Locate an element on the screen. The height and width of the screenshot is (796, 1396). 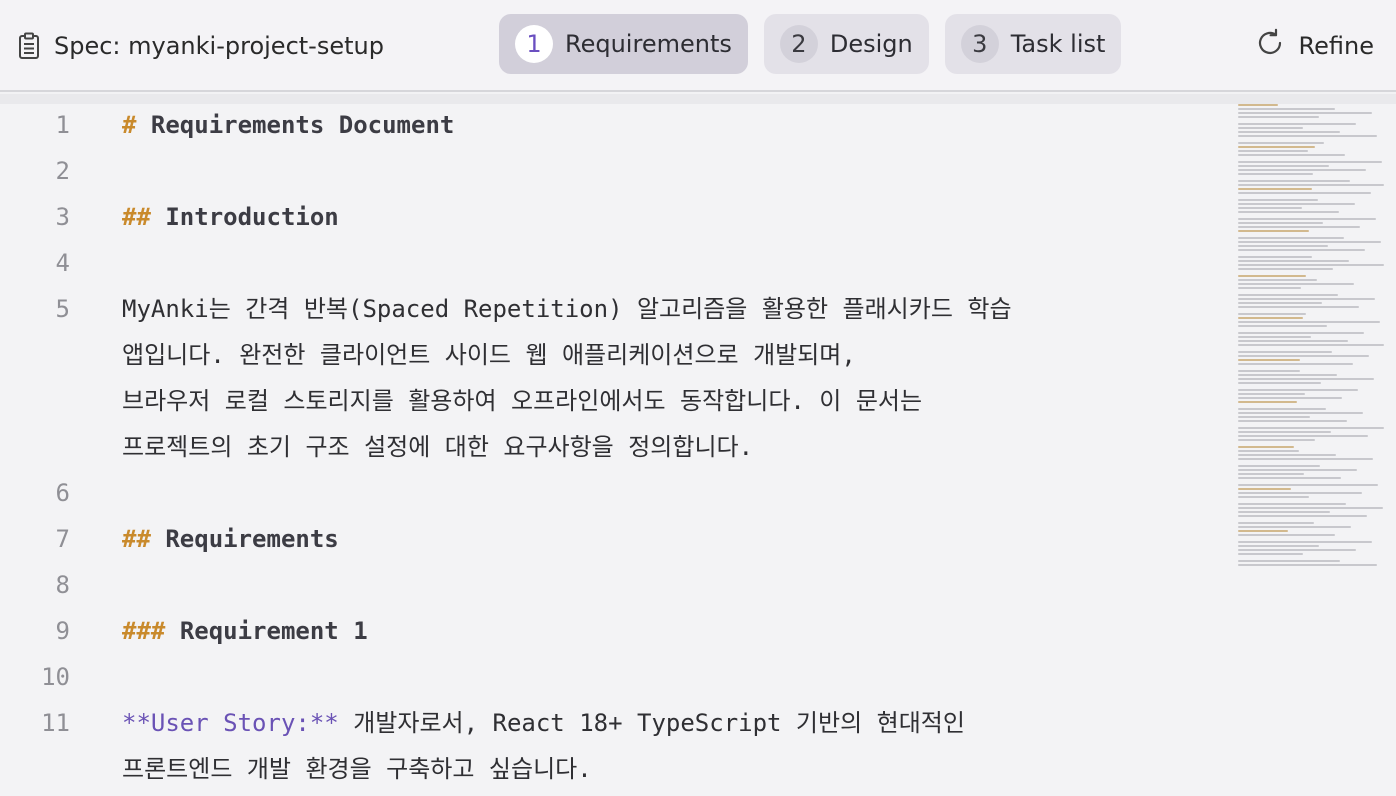
paragraph-text: 개발자로서, React 18+ TypeScript 기반의 현대적인 is located at coordinates (659, 723).